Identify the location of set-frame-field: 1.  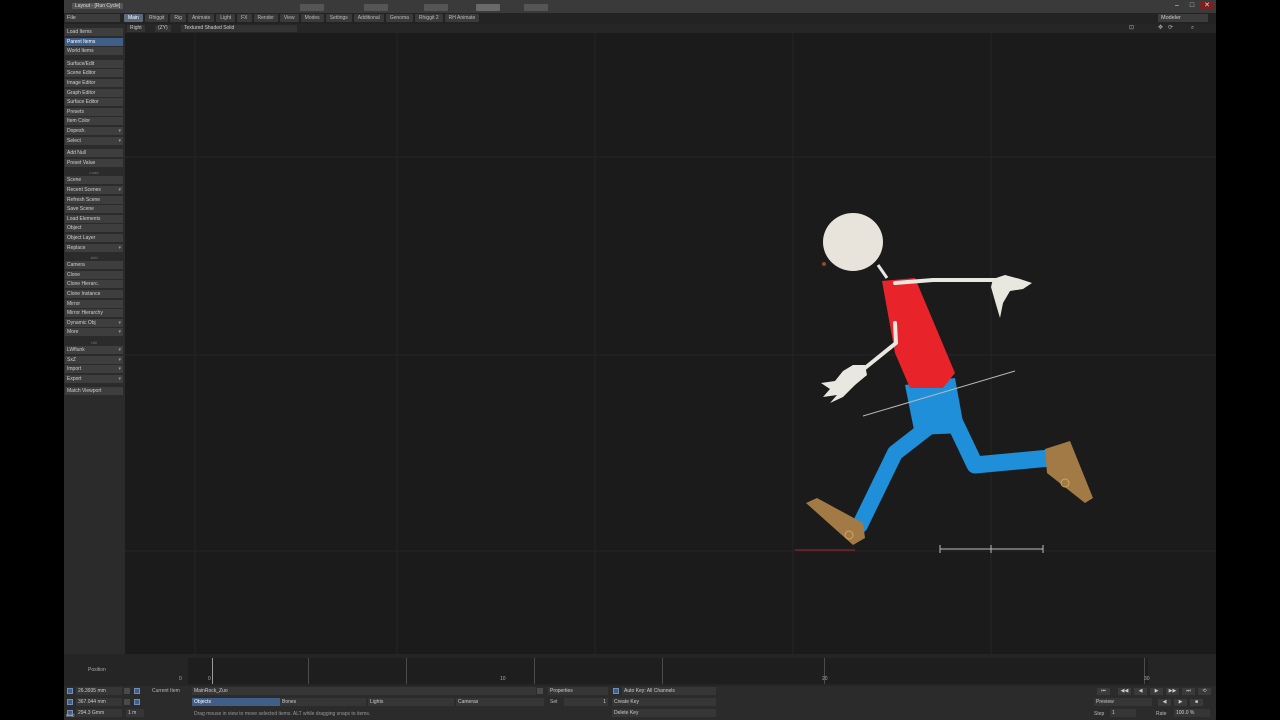
(586, 702).